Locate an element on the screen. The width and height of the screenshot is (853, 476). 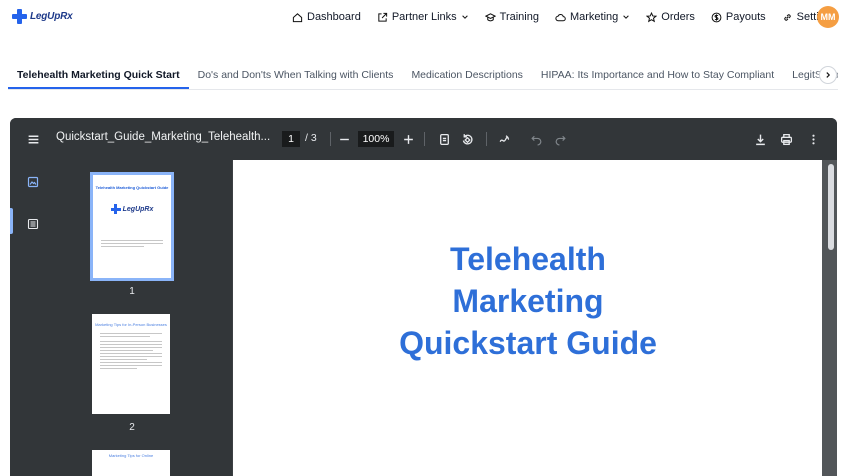
rail-active-indicator is located at coordinates (11, 221).